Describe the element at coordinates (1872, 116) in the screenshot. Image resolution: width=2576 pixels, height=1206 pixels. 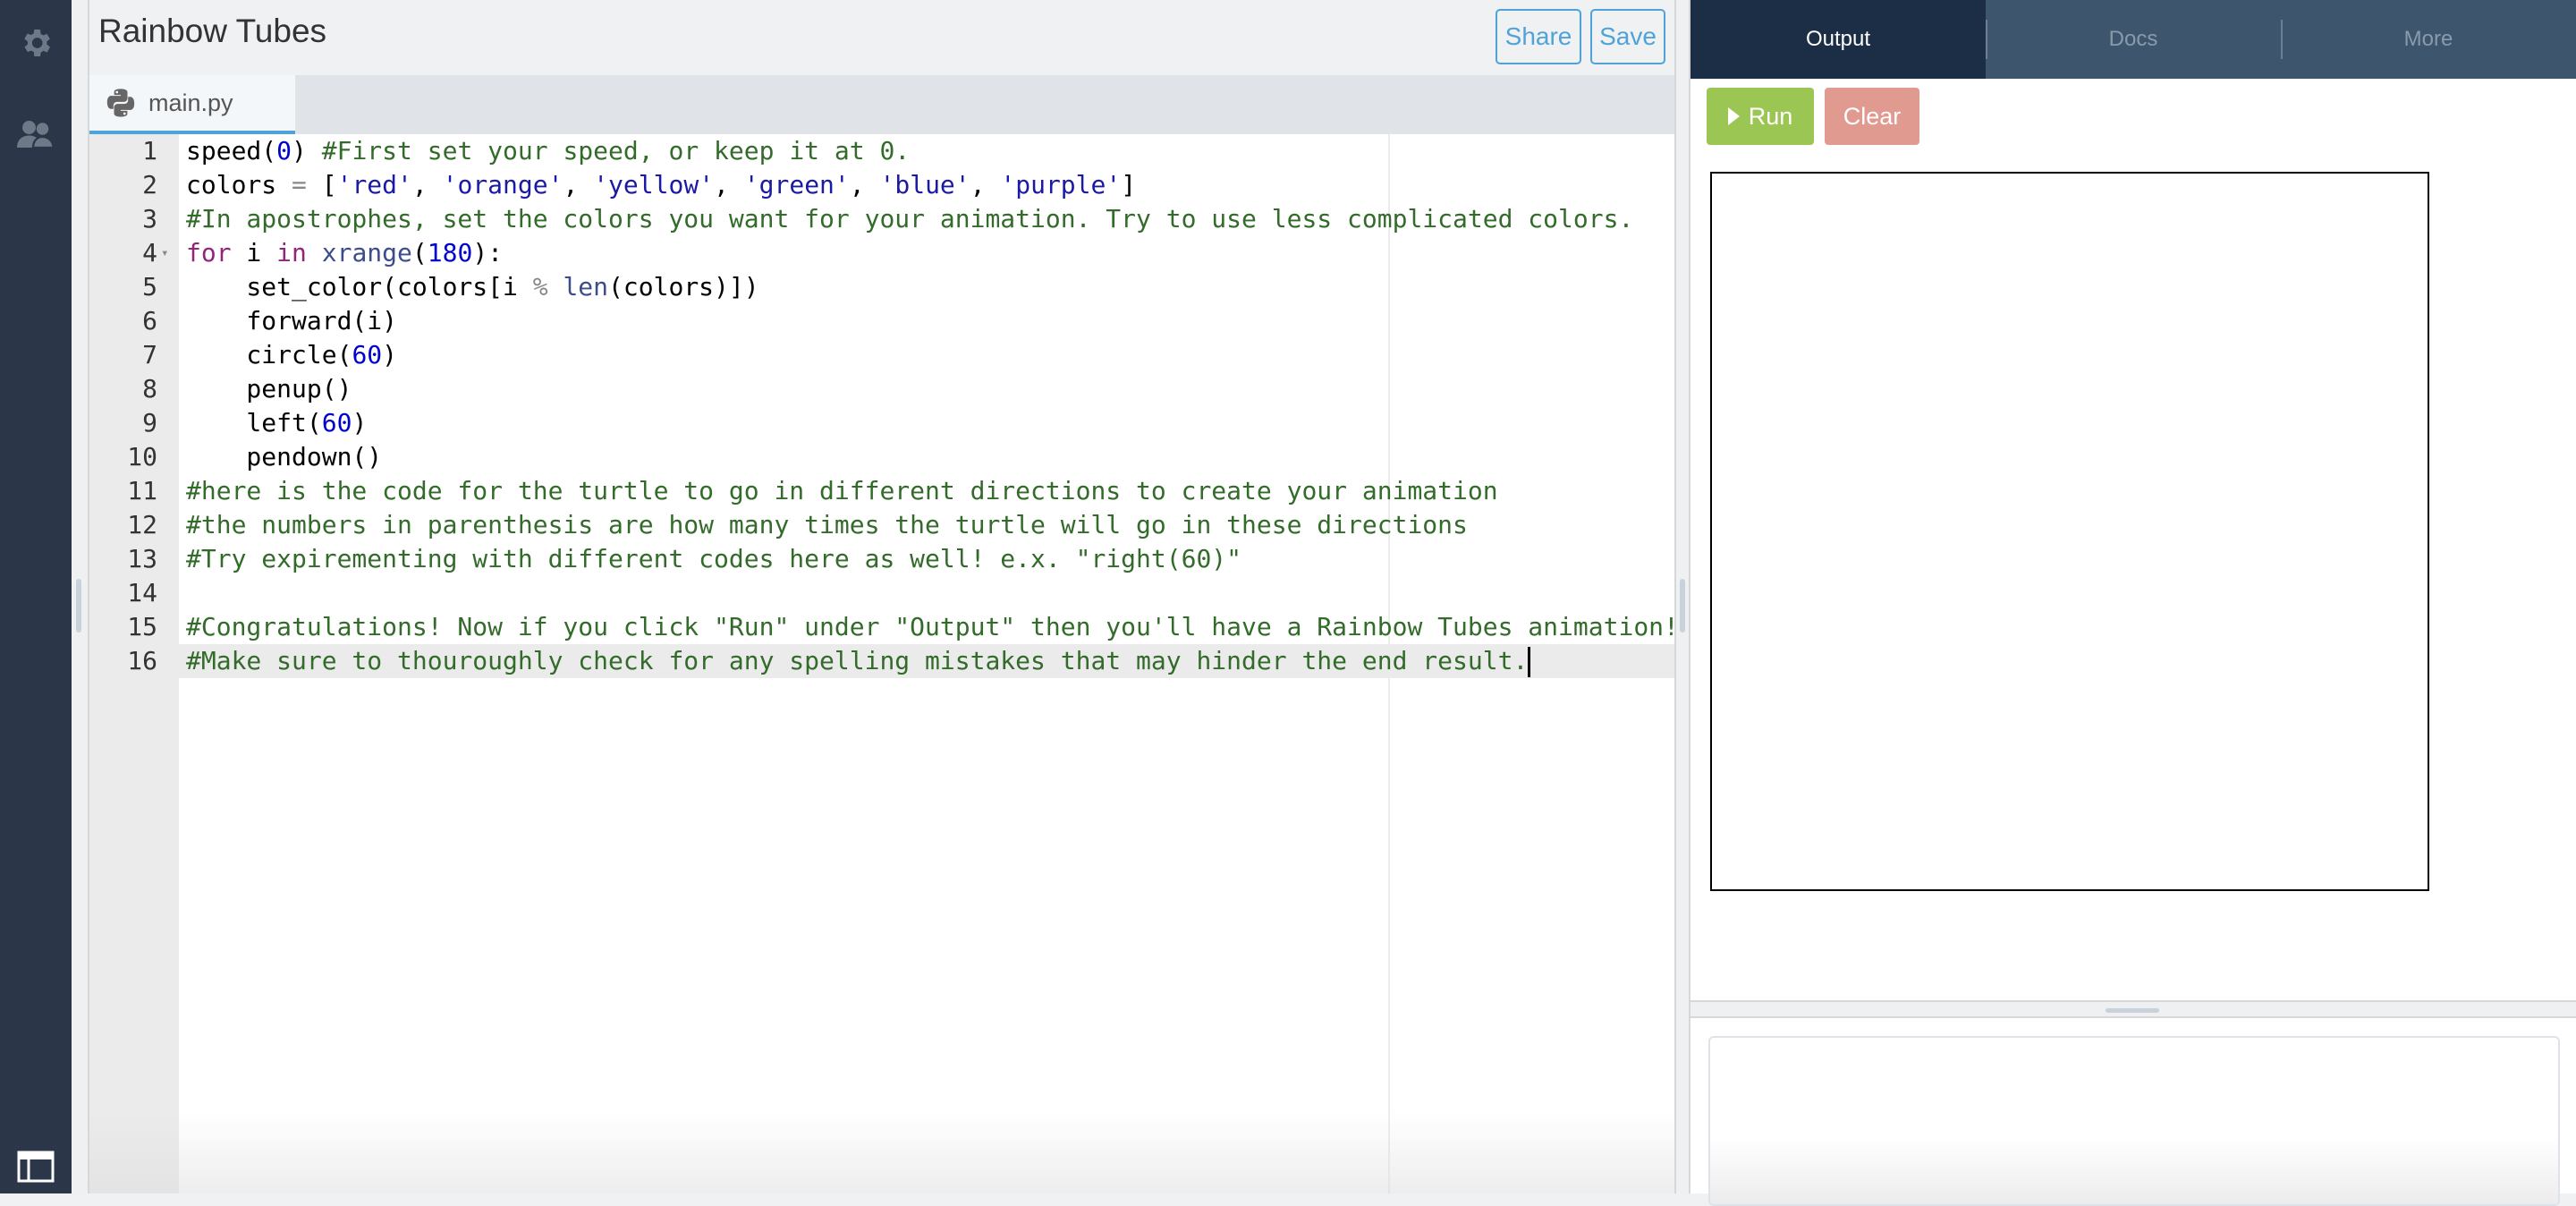
I see `clear-button: Clear` at that location.